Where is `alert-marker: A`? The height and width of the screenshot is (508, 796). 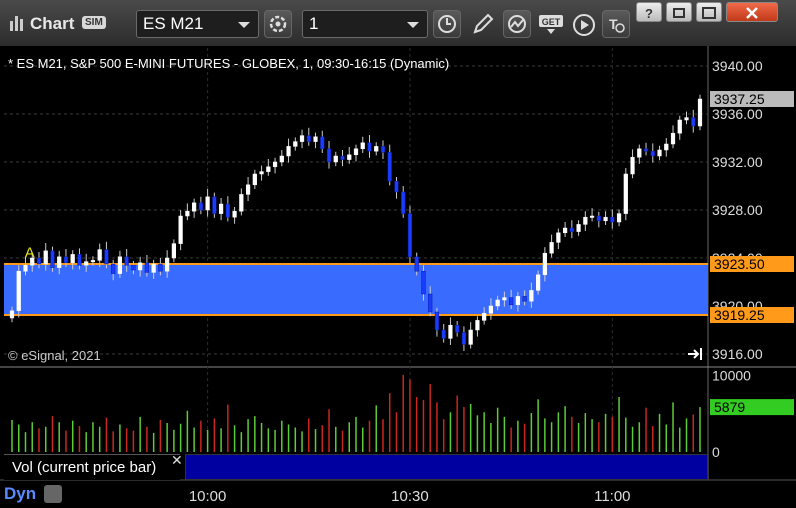 alert-marker: A is located at coordinates (30, 253).